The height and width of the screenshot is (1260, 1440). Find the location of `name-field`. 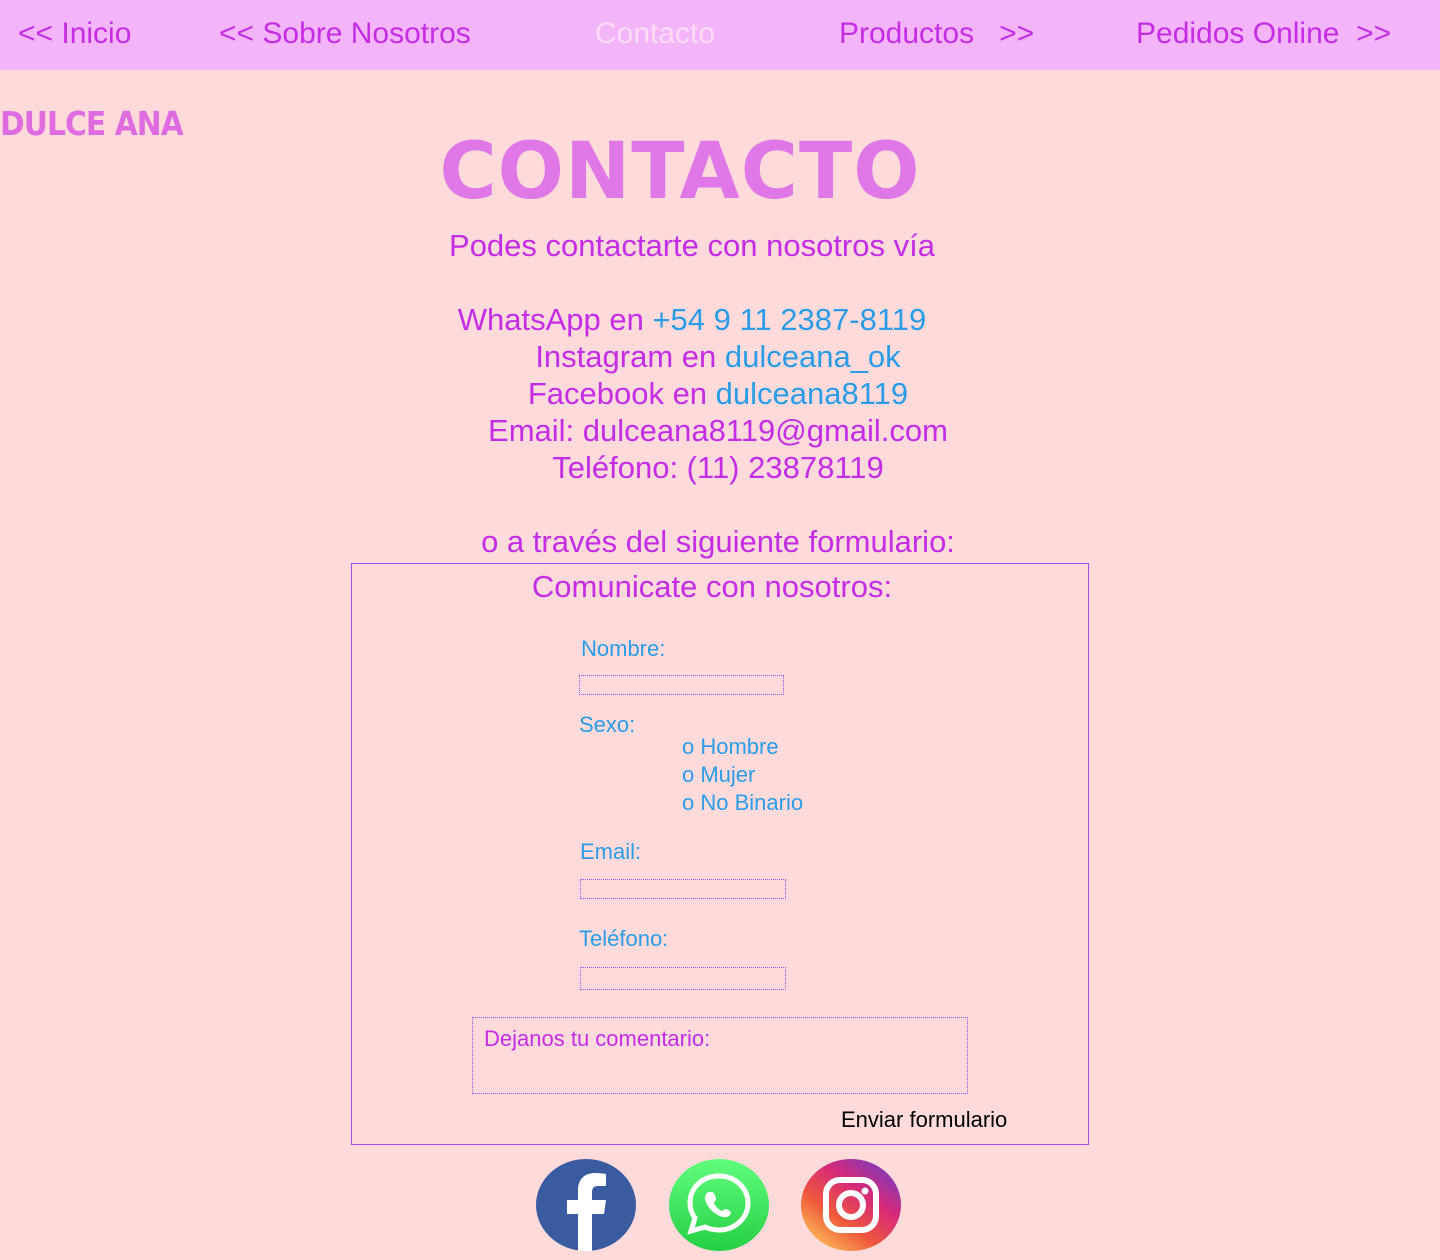

name-field is located at coordinates (681, 685).